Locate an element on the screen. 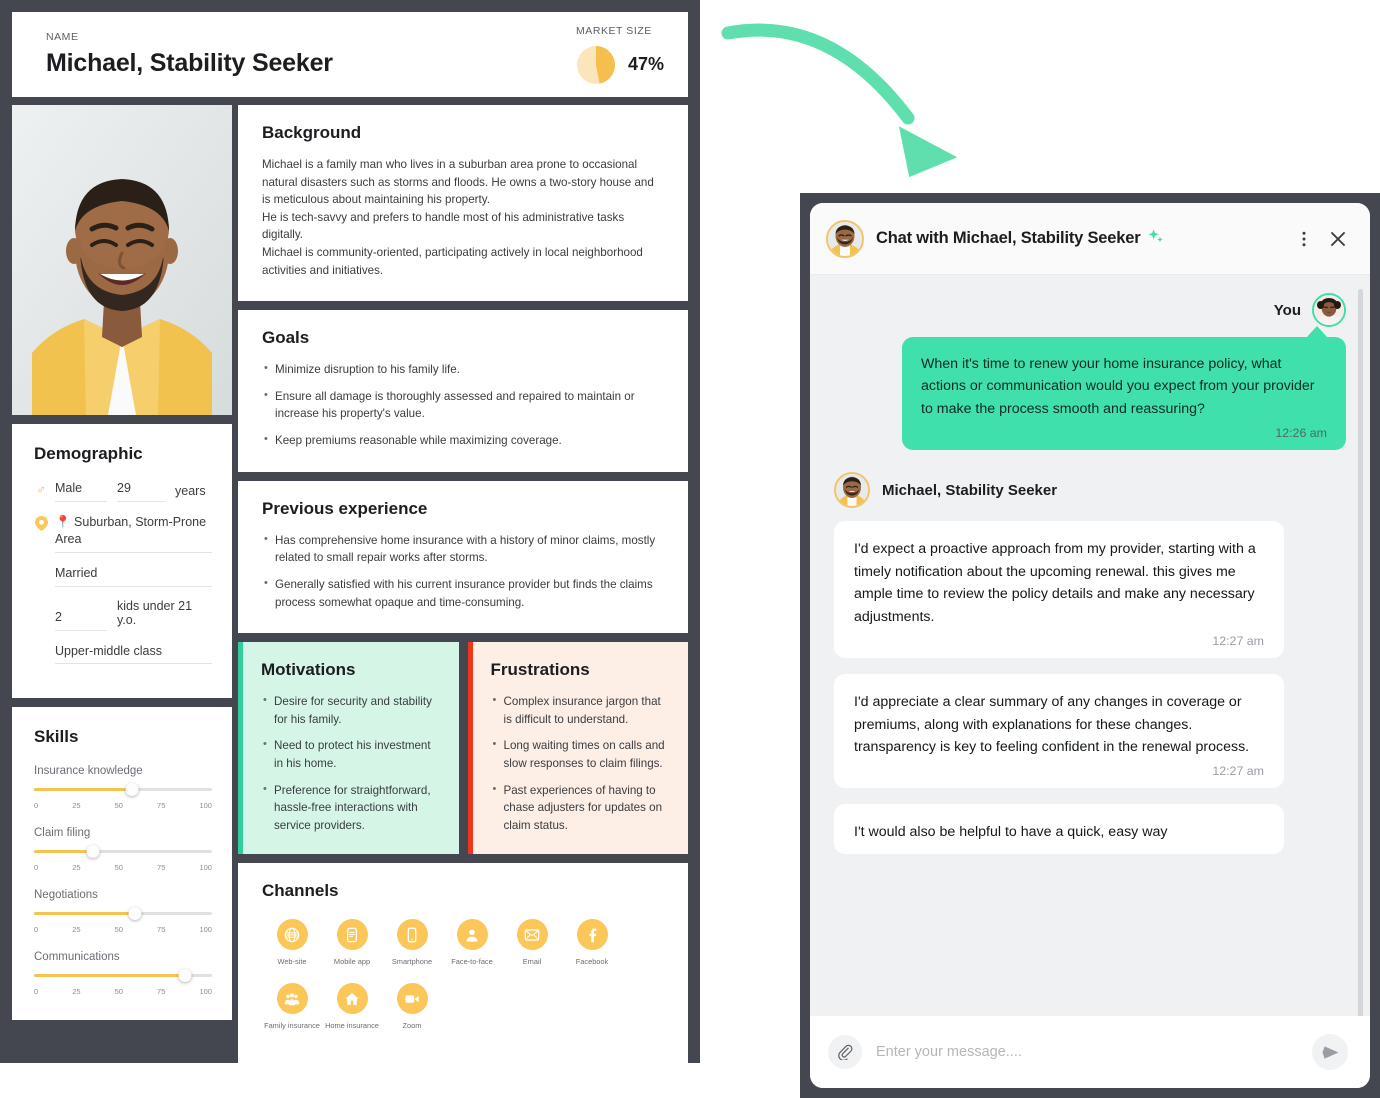 This screenshot has width=1380, height=1098. skill-label: Communications is located at coordinates (77, 957).